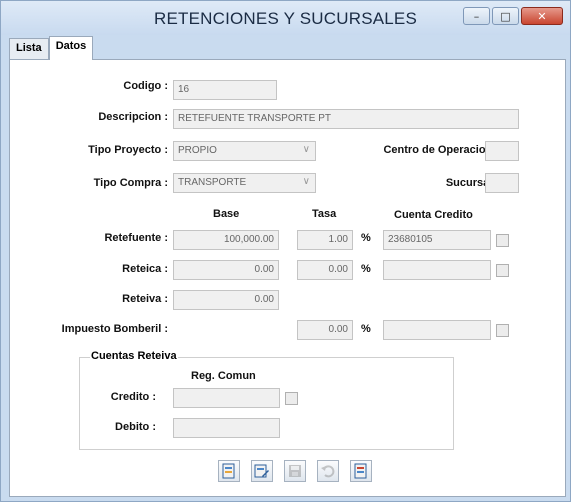 This screenshot has width=571, height=502. I want to click on tab-lista: Lista, so click(29, 49).